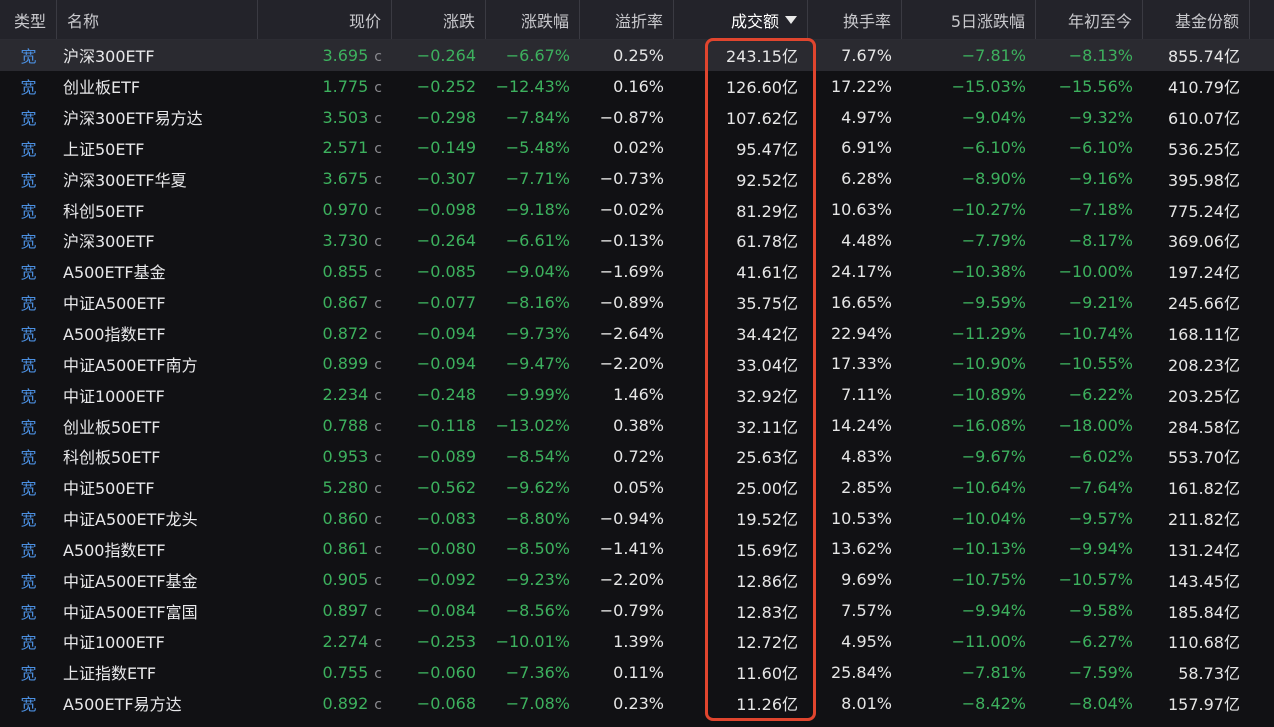 This screenshot has height=727, width=1274. Describe the element at coordinates (866, 179) in the screenshot. I see `turnover-cell: 6.28%` at that location.